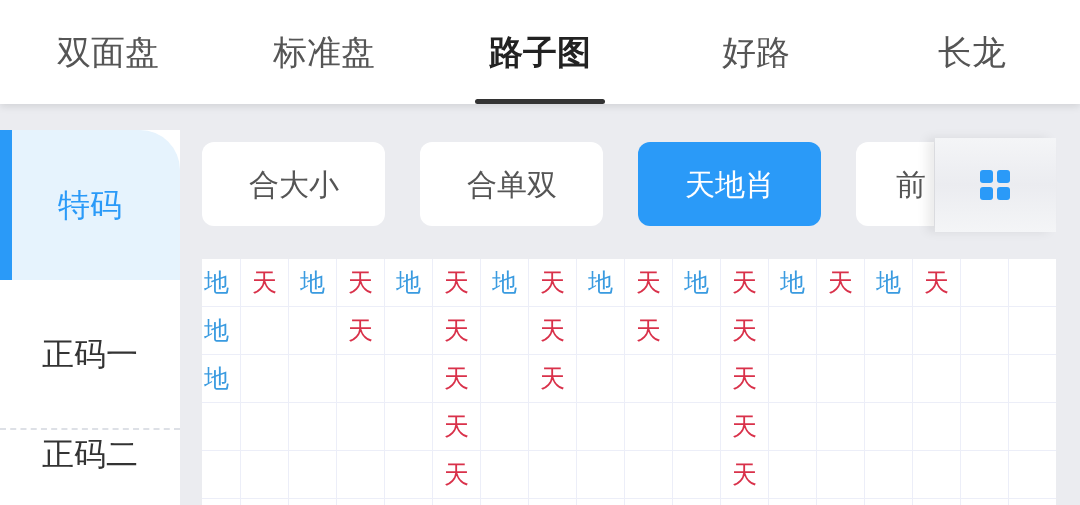 Image resolution: width=1080 pixels, height=505 pixels. I want to click on filter-button: 合单双, so click(511, 184).